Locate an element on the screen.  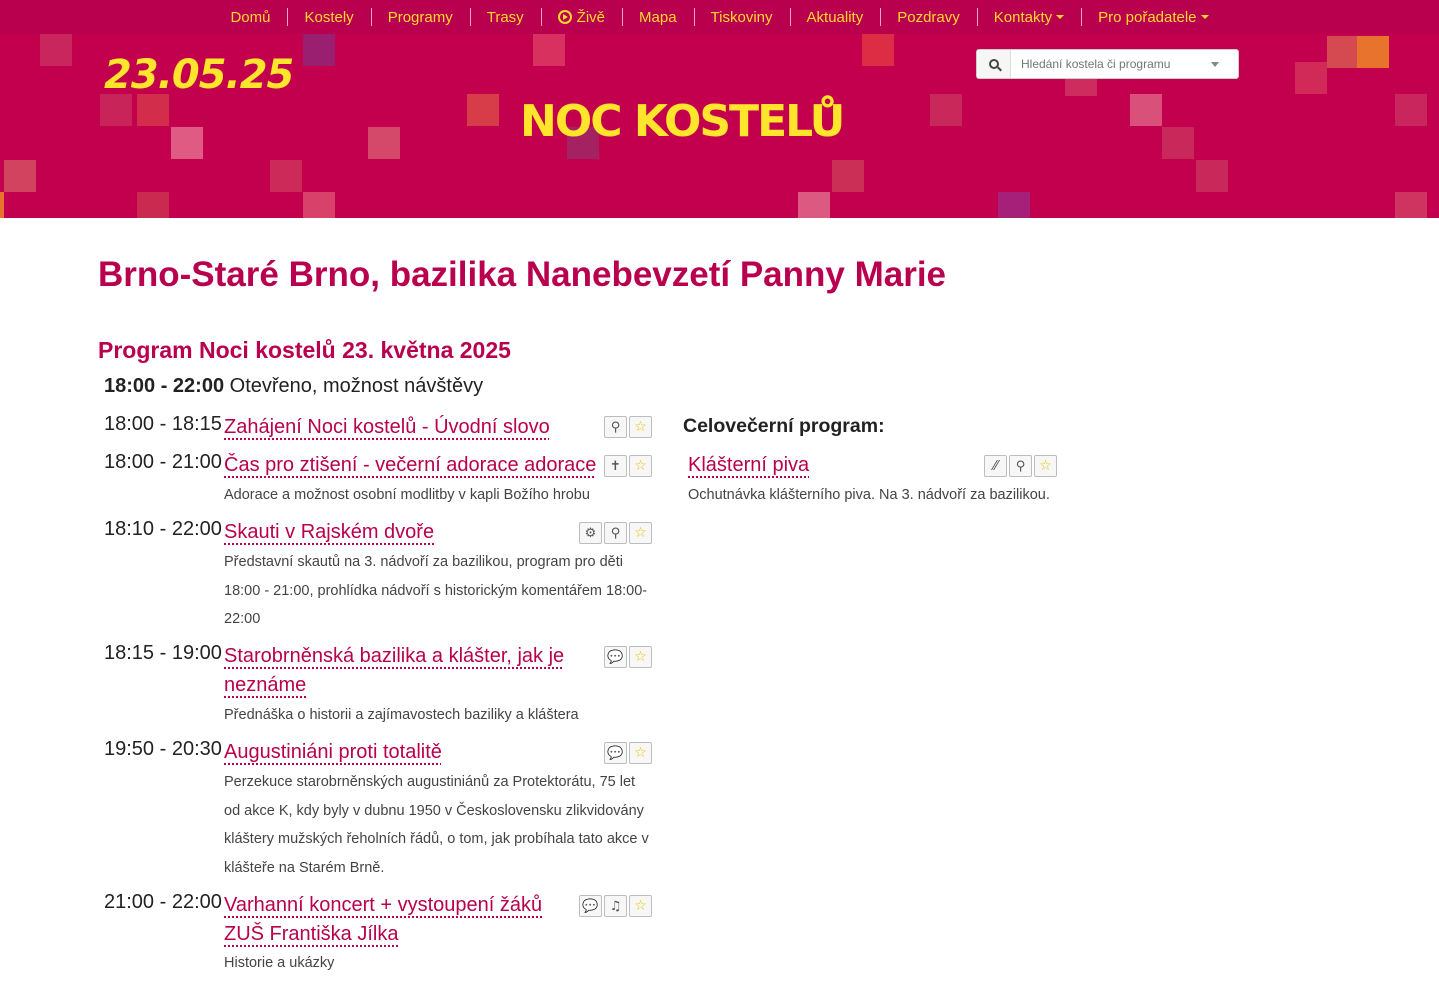
event-date: 23.05.25 is located at coordinates (199, 75).